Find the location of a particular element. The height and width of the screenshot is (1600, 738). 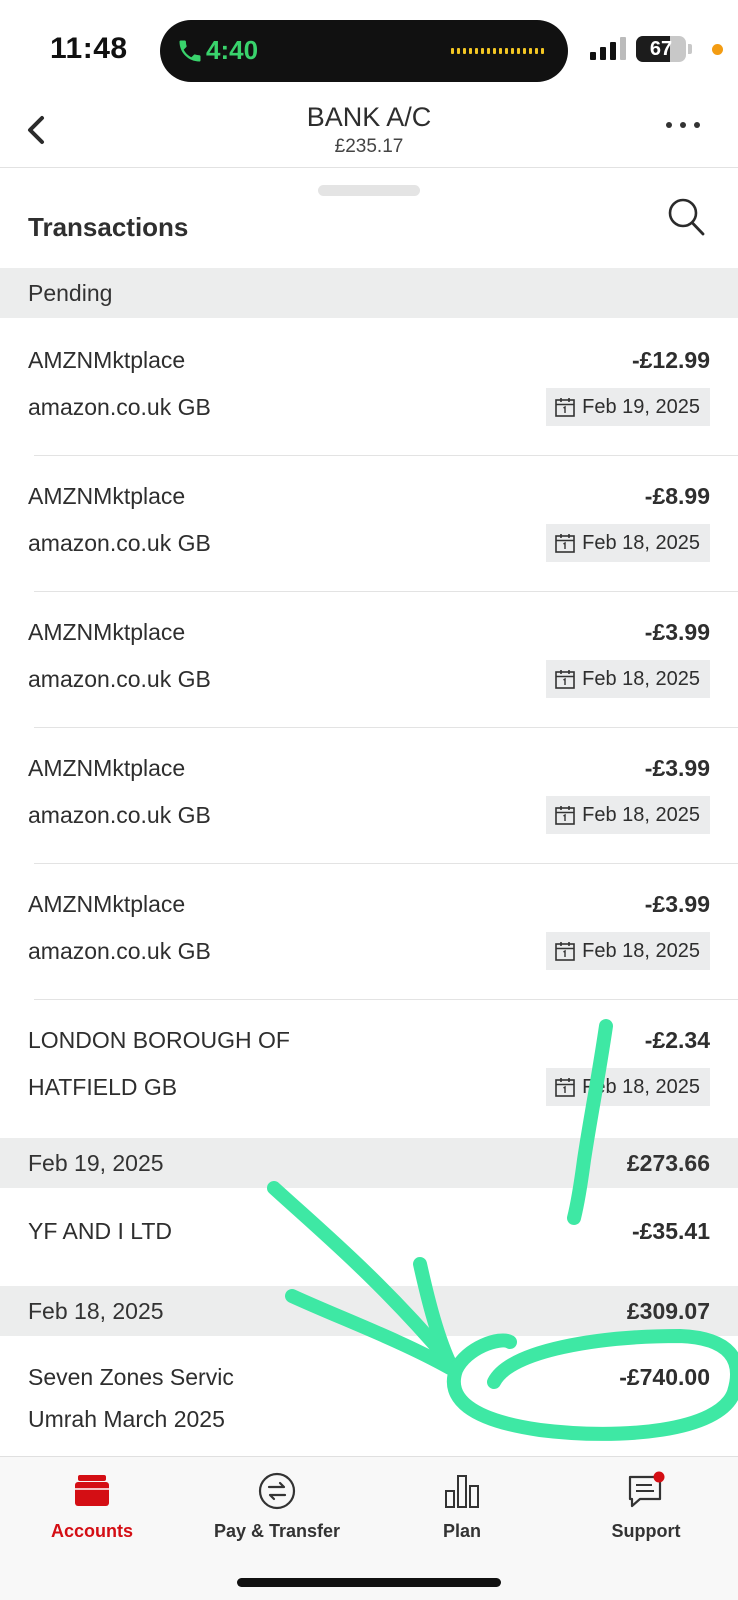

transaction-merchant: Seven Zones Servic is located at coordinates (131, 1377).